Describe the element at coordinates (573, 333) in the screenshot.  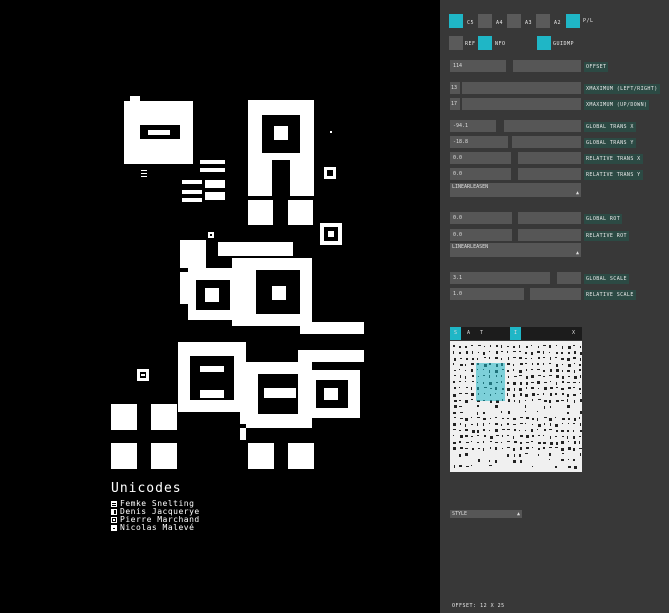
I see `palette-tab-x: X` at that location.